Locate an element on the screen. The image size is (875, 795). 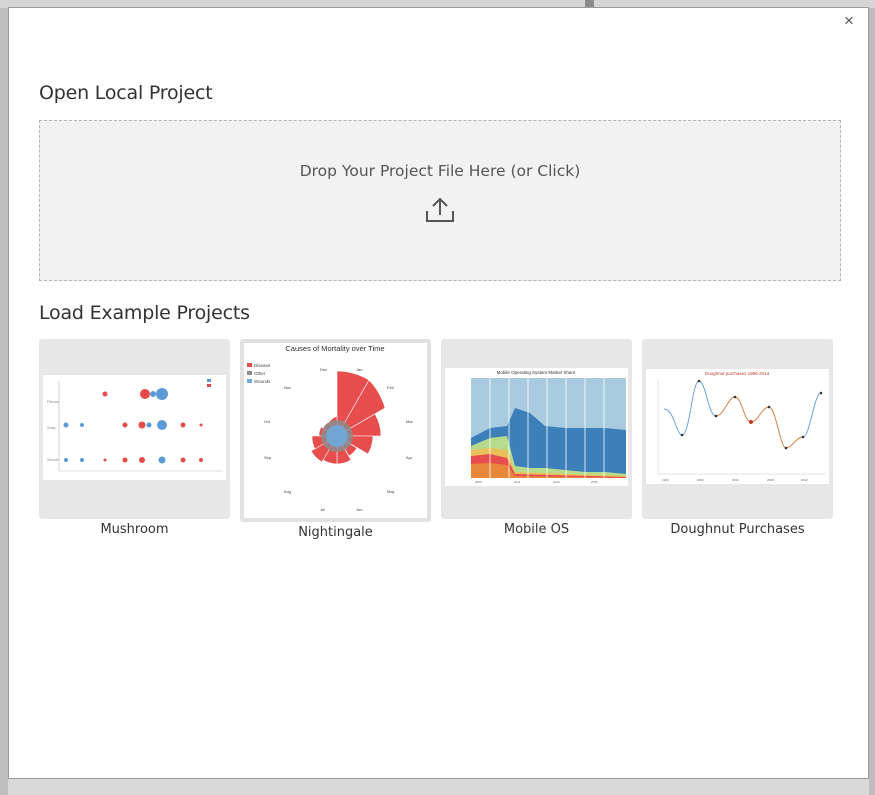
svg-text: Dec is located at coordinates (323, 369).